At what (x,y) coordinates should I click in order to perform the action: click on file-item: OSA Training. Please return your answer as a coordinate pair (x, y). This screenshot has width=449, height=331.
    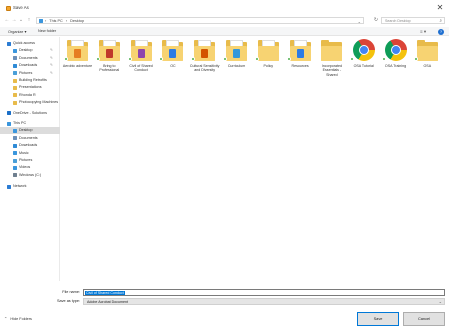
    Looking at the image, I should click on (395, 59).